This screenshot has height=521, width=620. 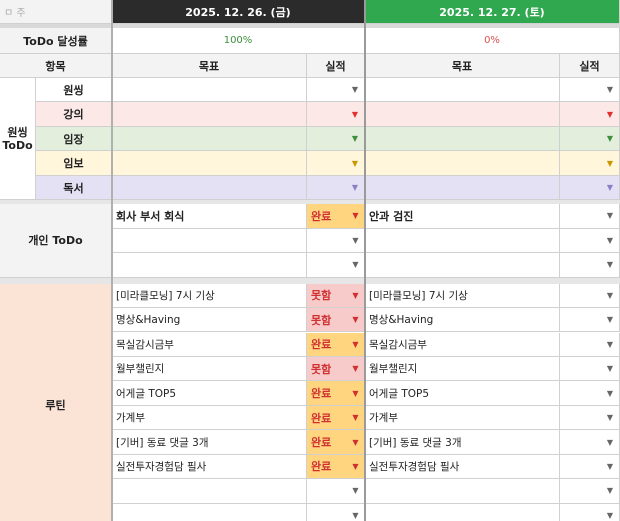 I want to click on routine-goal-day1: 실전투자경험담 필사, so click(x=209, y=467).